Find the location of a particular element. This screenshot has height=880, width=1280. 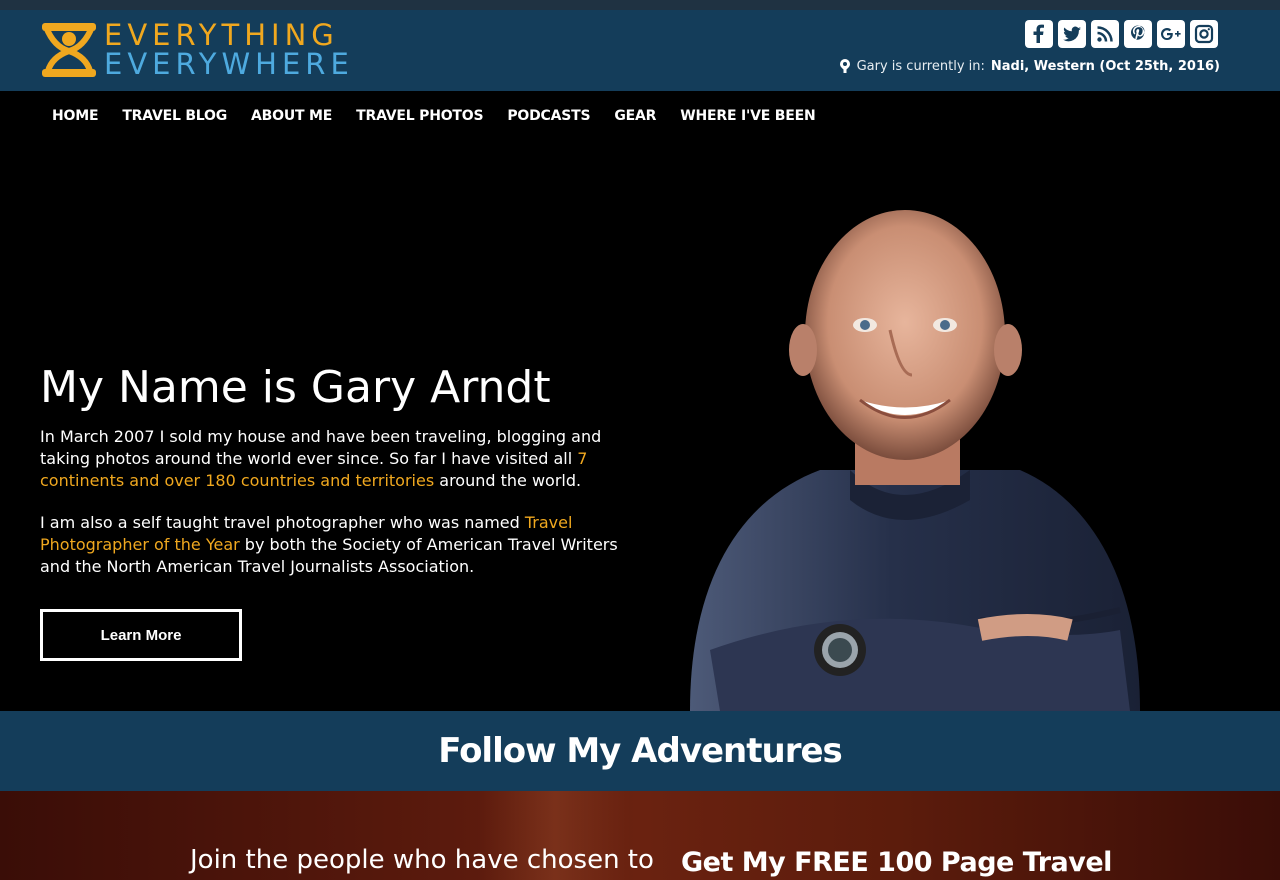

google-plus-icon is located at coordinates (1171, 34).